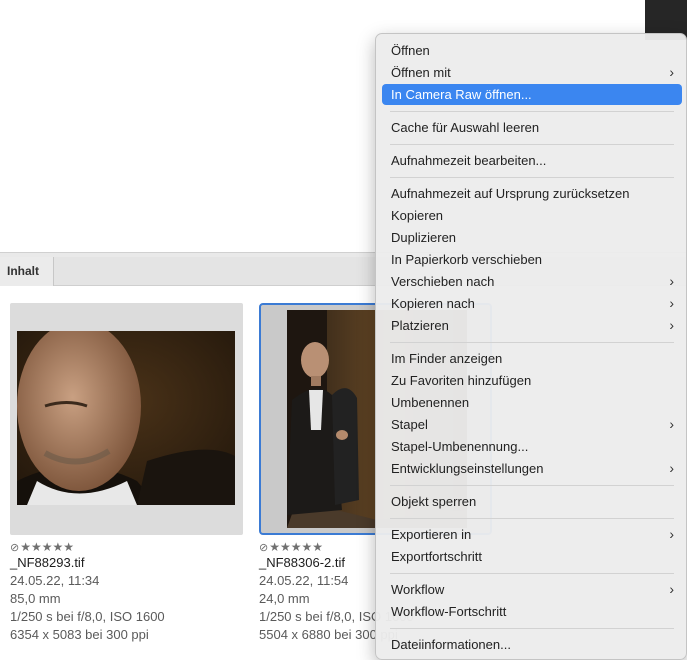  What do you see at coordinates (532, 193) in the screenshot?
I see `menu-item-reset-capture-time: Aufnahmezeit auf Ursprung zurücksetzen` at bounding box center [532, 193].